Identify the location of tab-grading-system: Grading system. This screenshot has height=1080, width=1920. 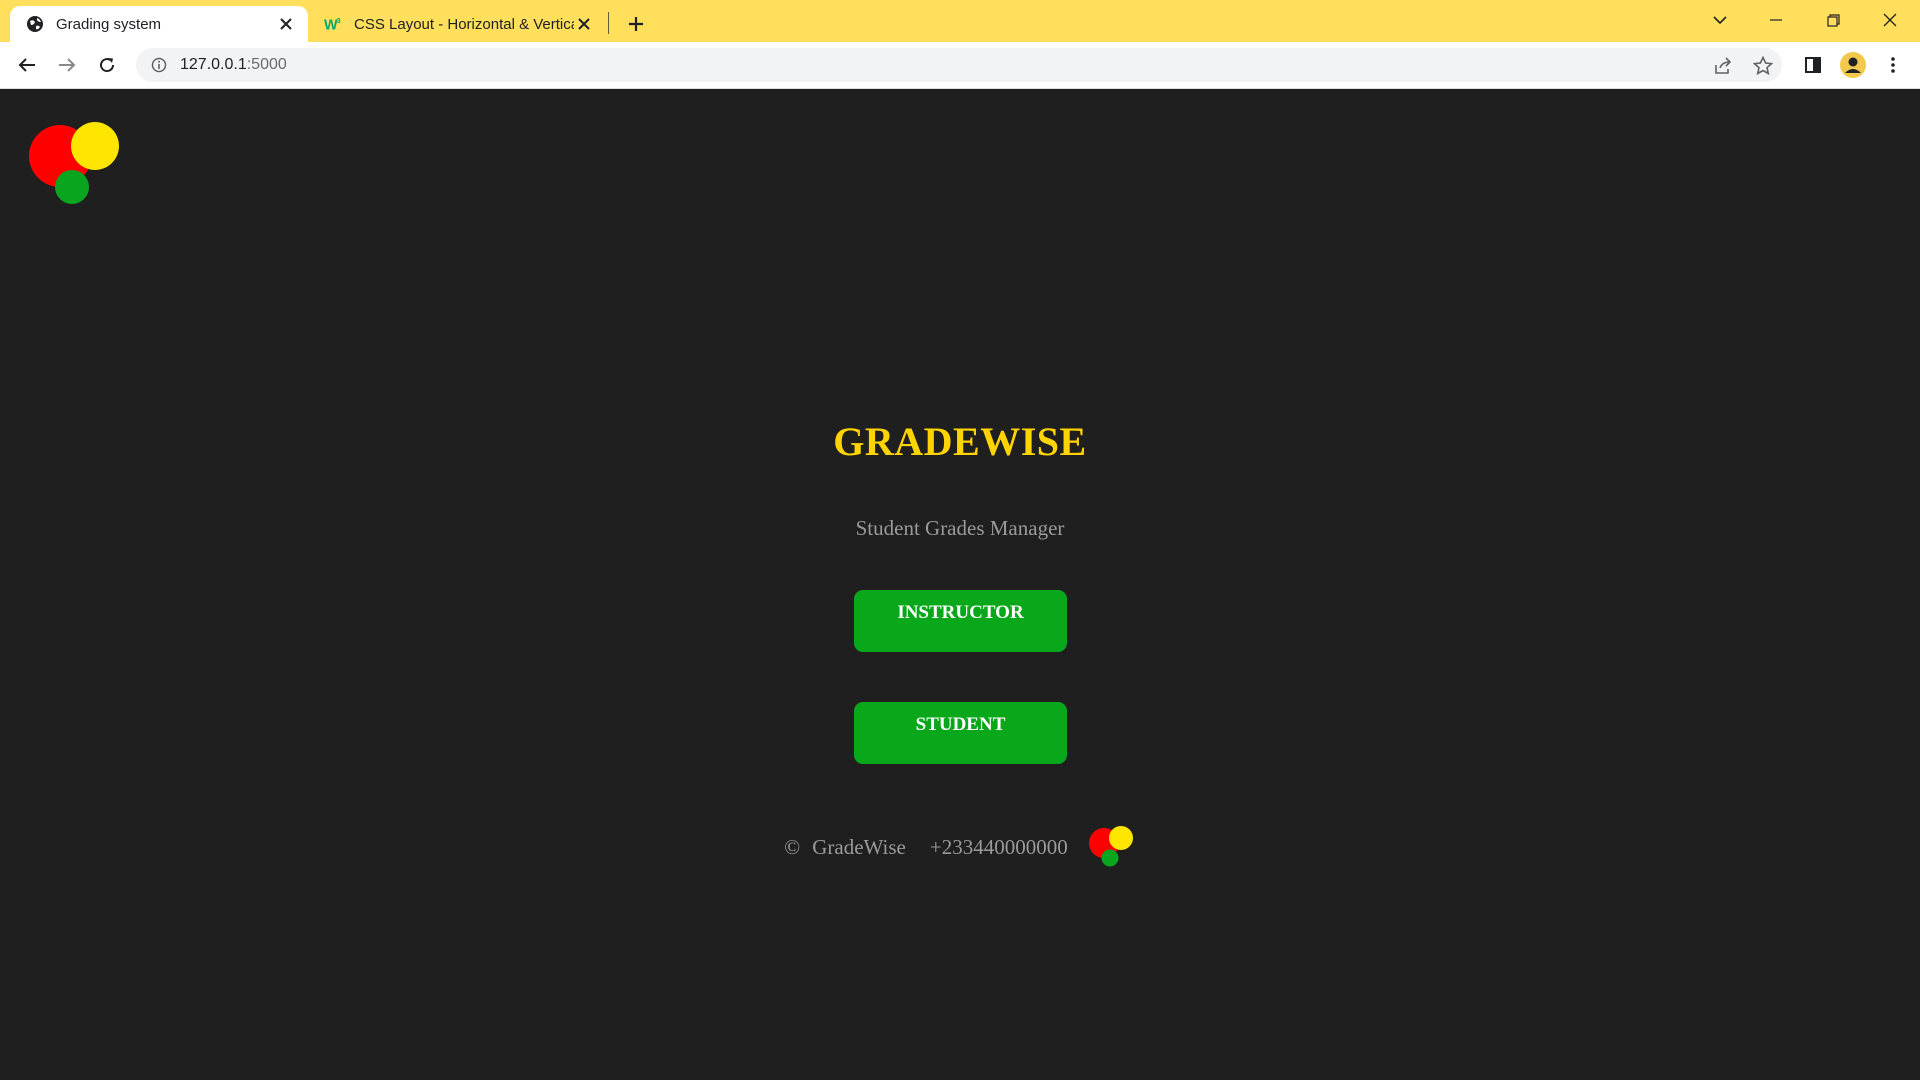
(159, 24).